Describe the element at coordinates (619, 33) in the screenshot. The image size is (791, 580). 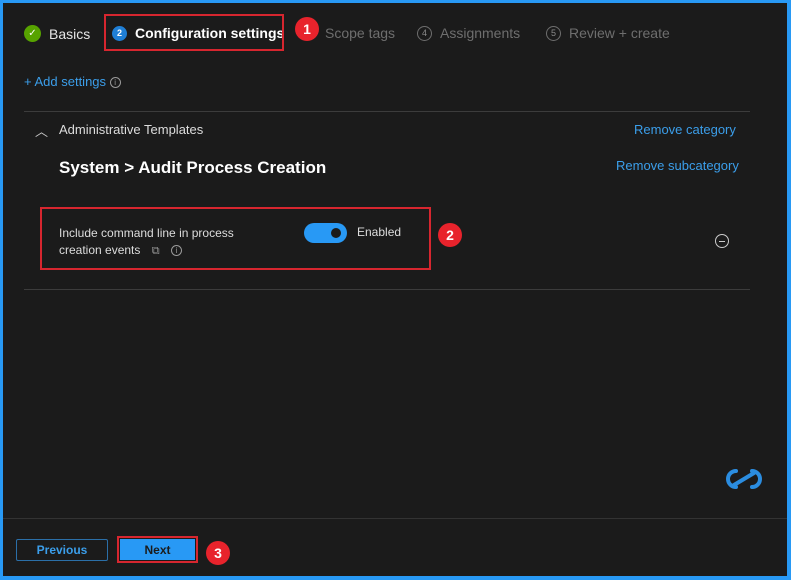
I see `tab-label: Review + create` at that location.